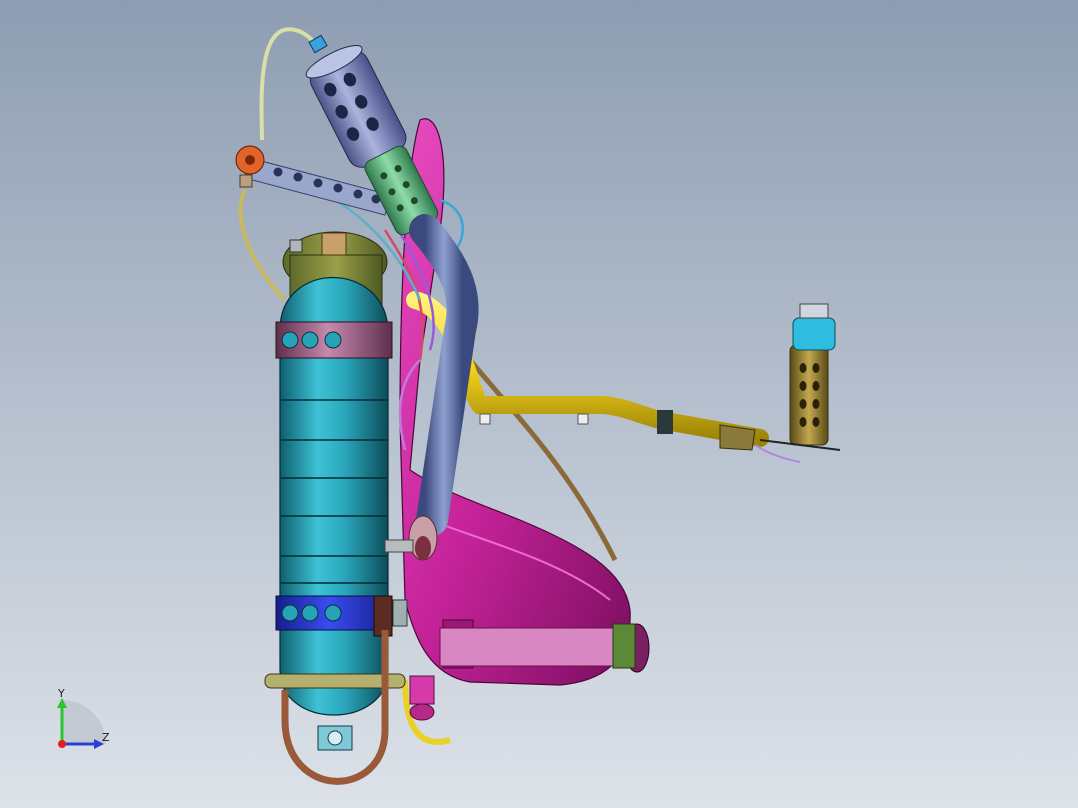 The height and width of the screenshot is (808, 1078). I want to click on nozzle-cap, so click(814, 334).